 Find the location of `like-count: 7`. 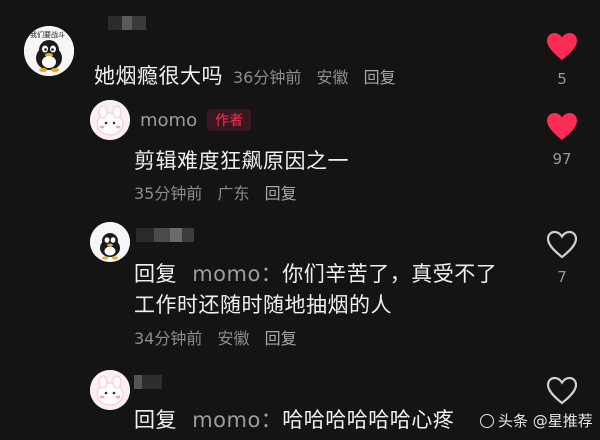

like-count: 7 is located at coordinates (562, 277).